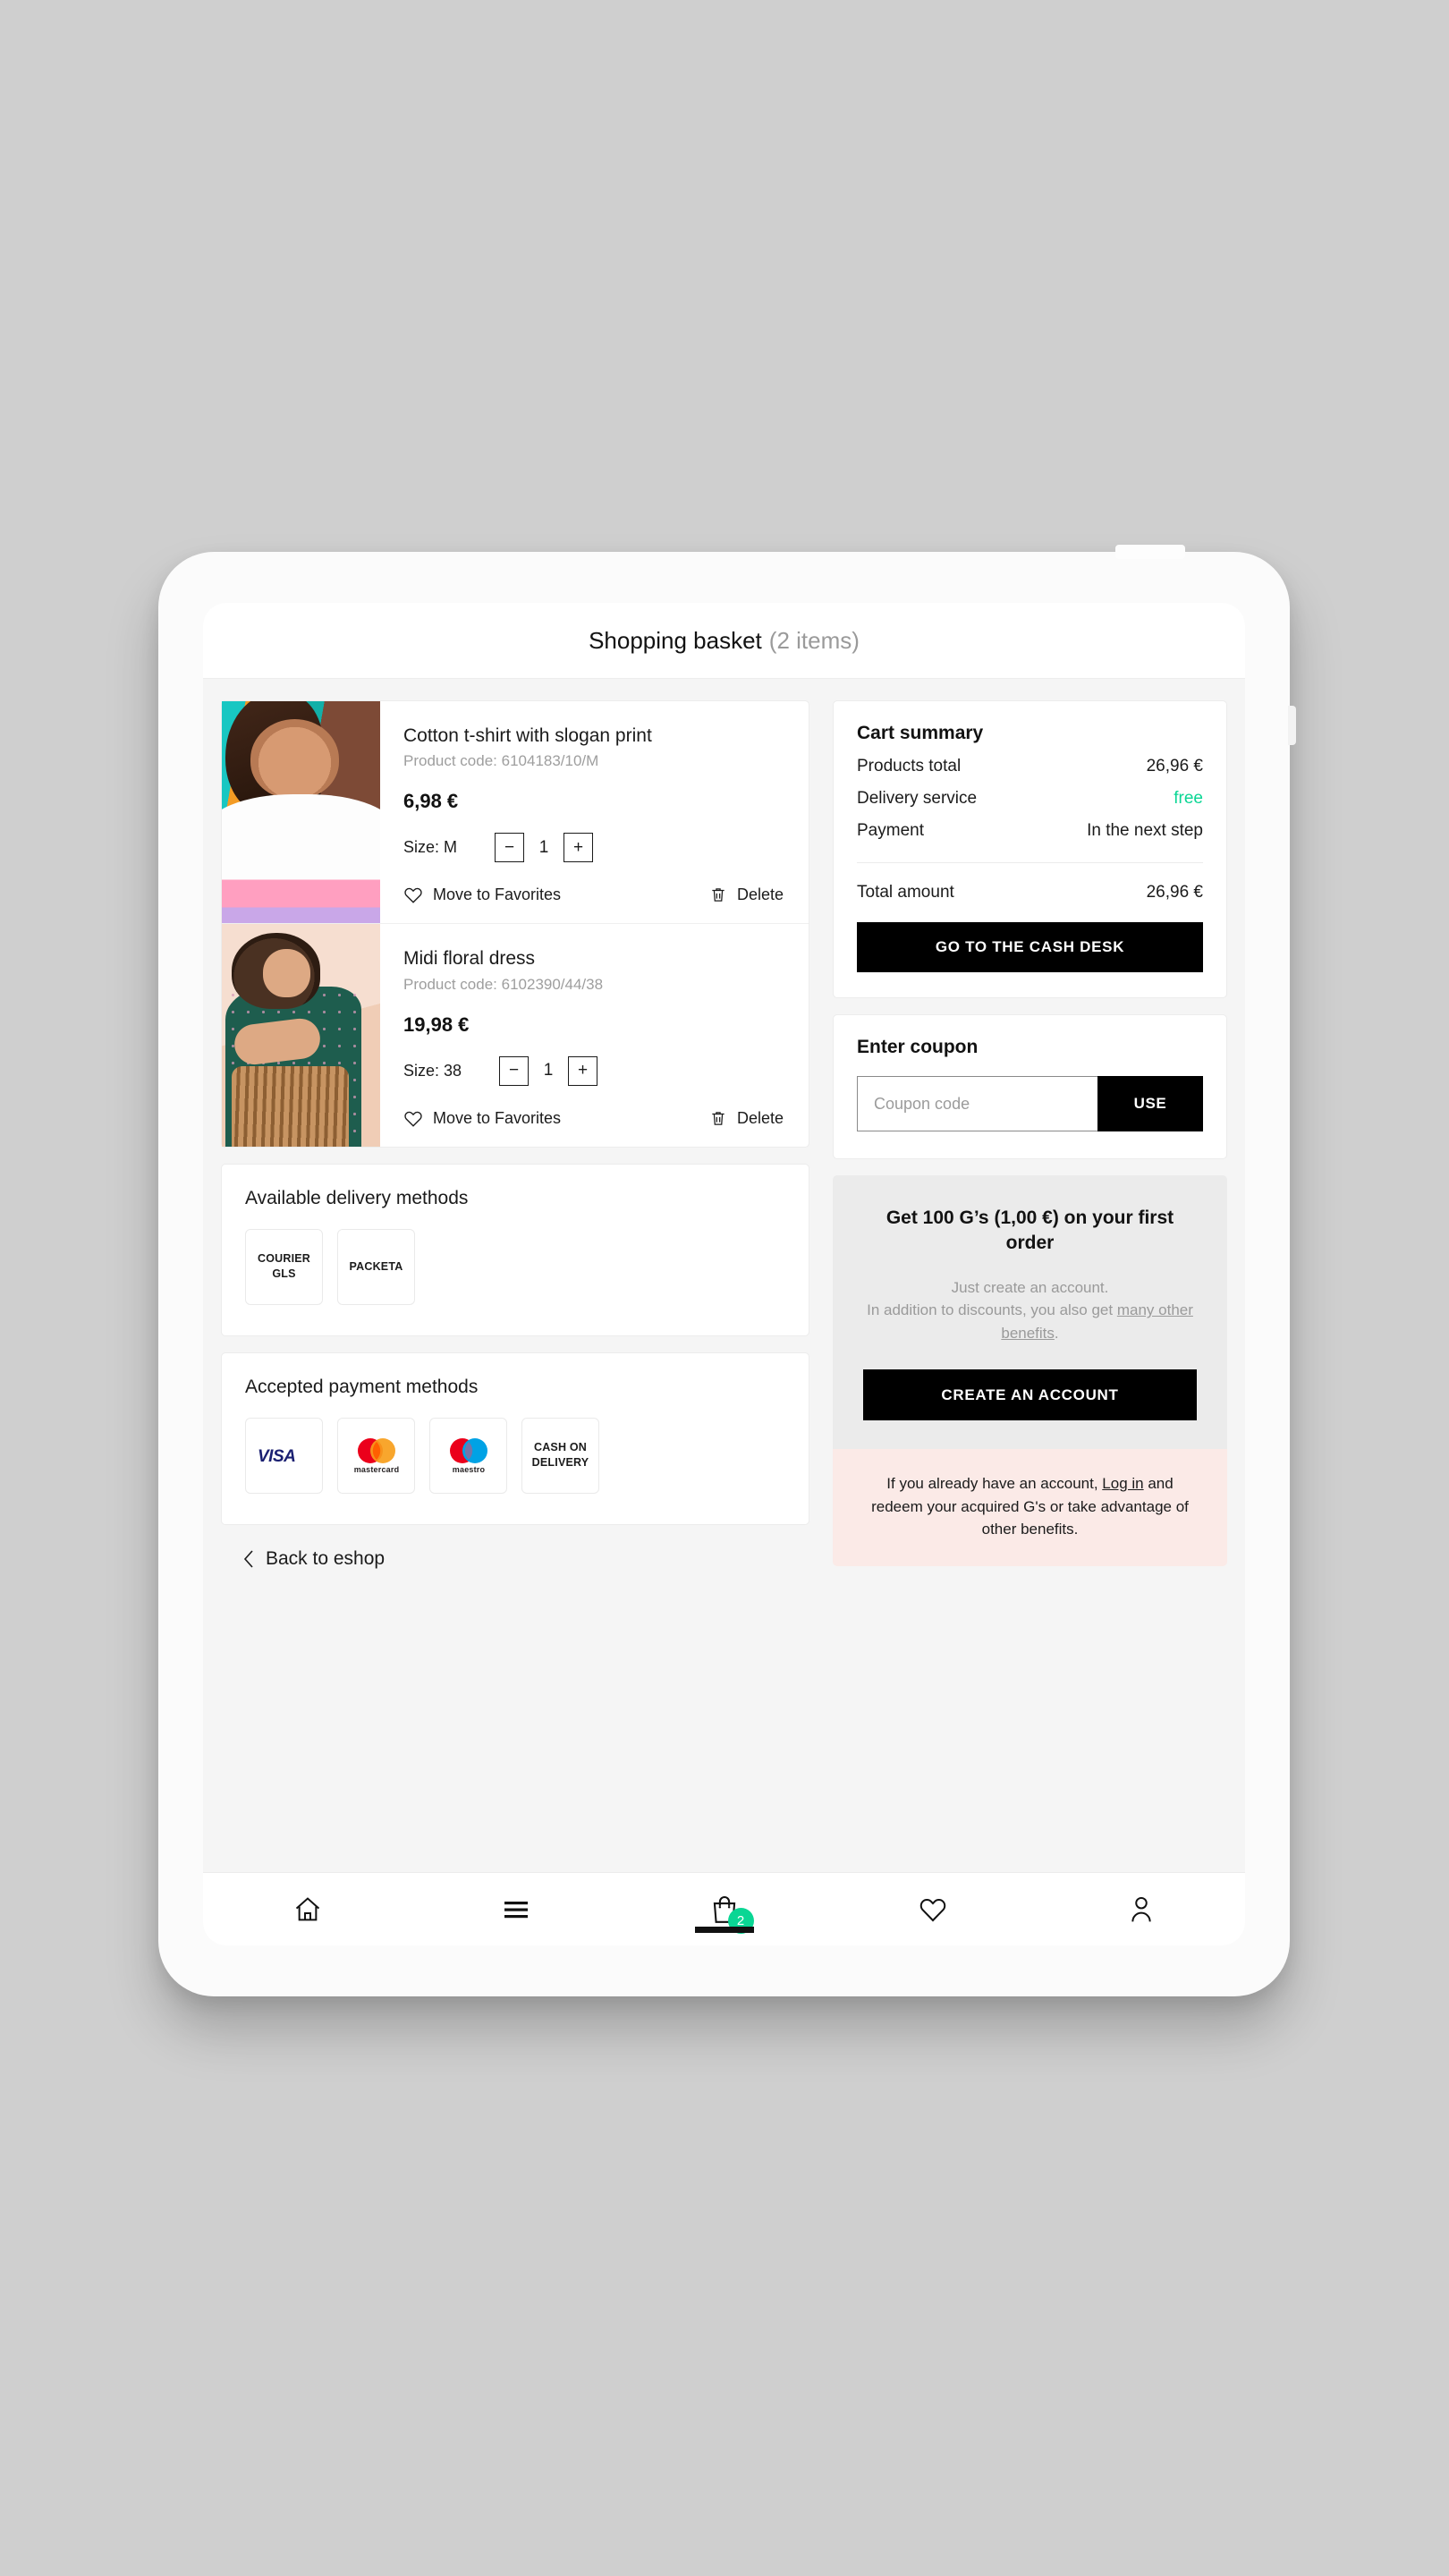  Describe the element at coordinates (357, 1197) in the screenshot. I see `delivery-methods-title: Available delivery methods` at that location.